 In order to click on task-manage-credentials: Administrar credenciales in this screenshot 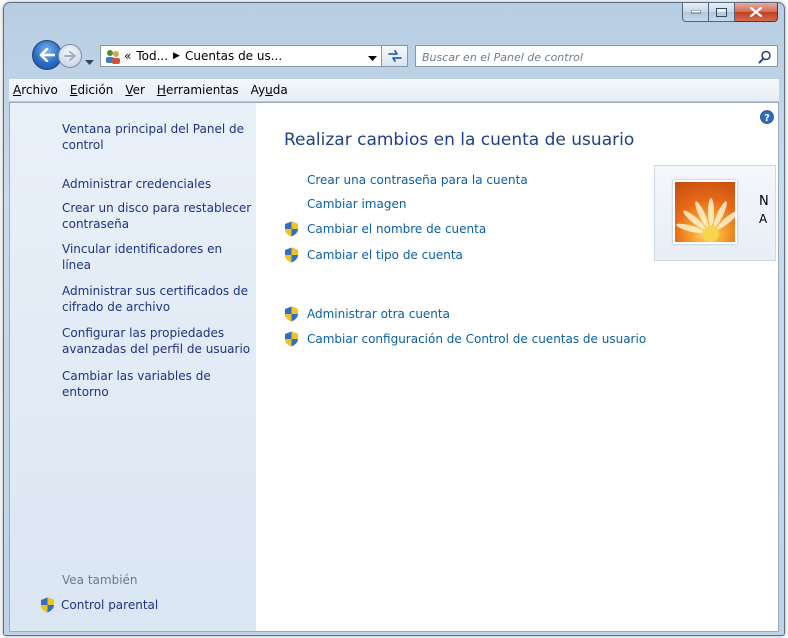, I will do `click(157, 184)`.